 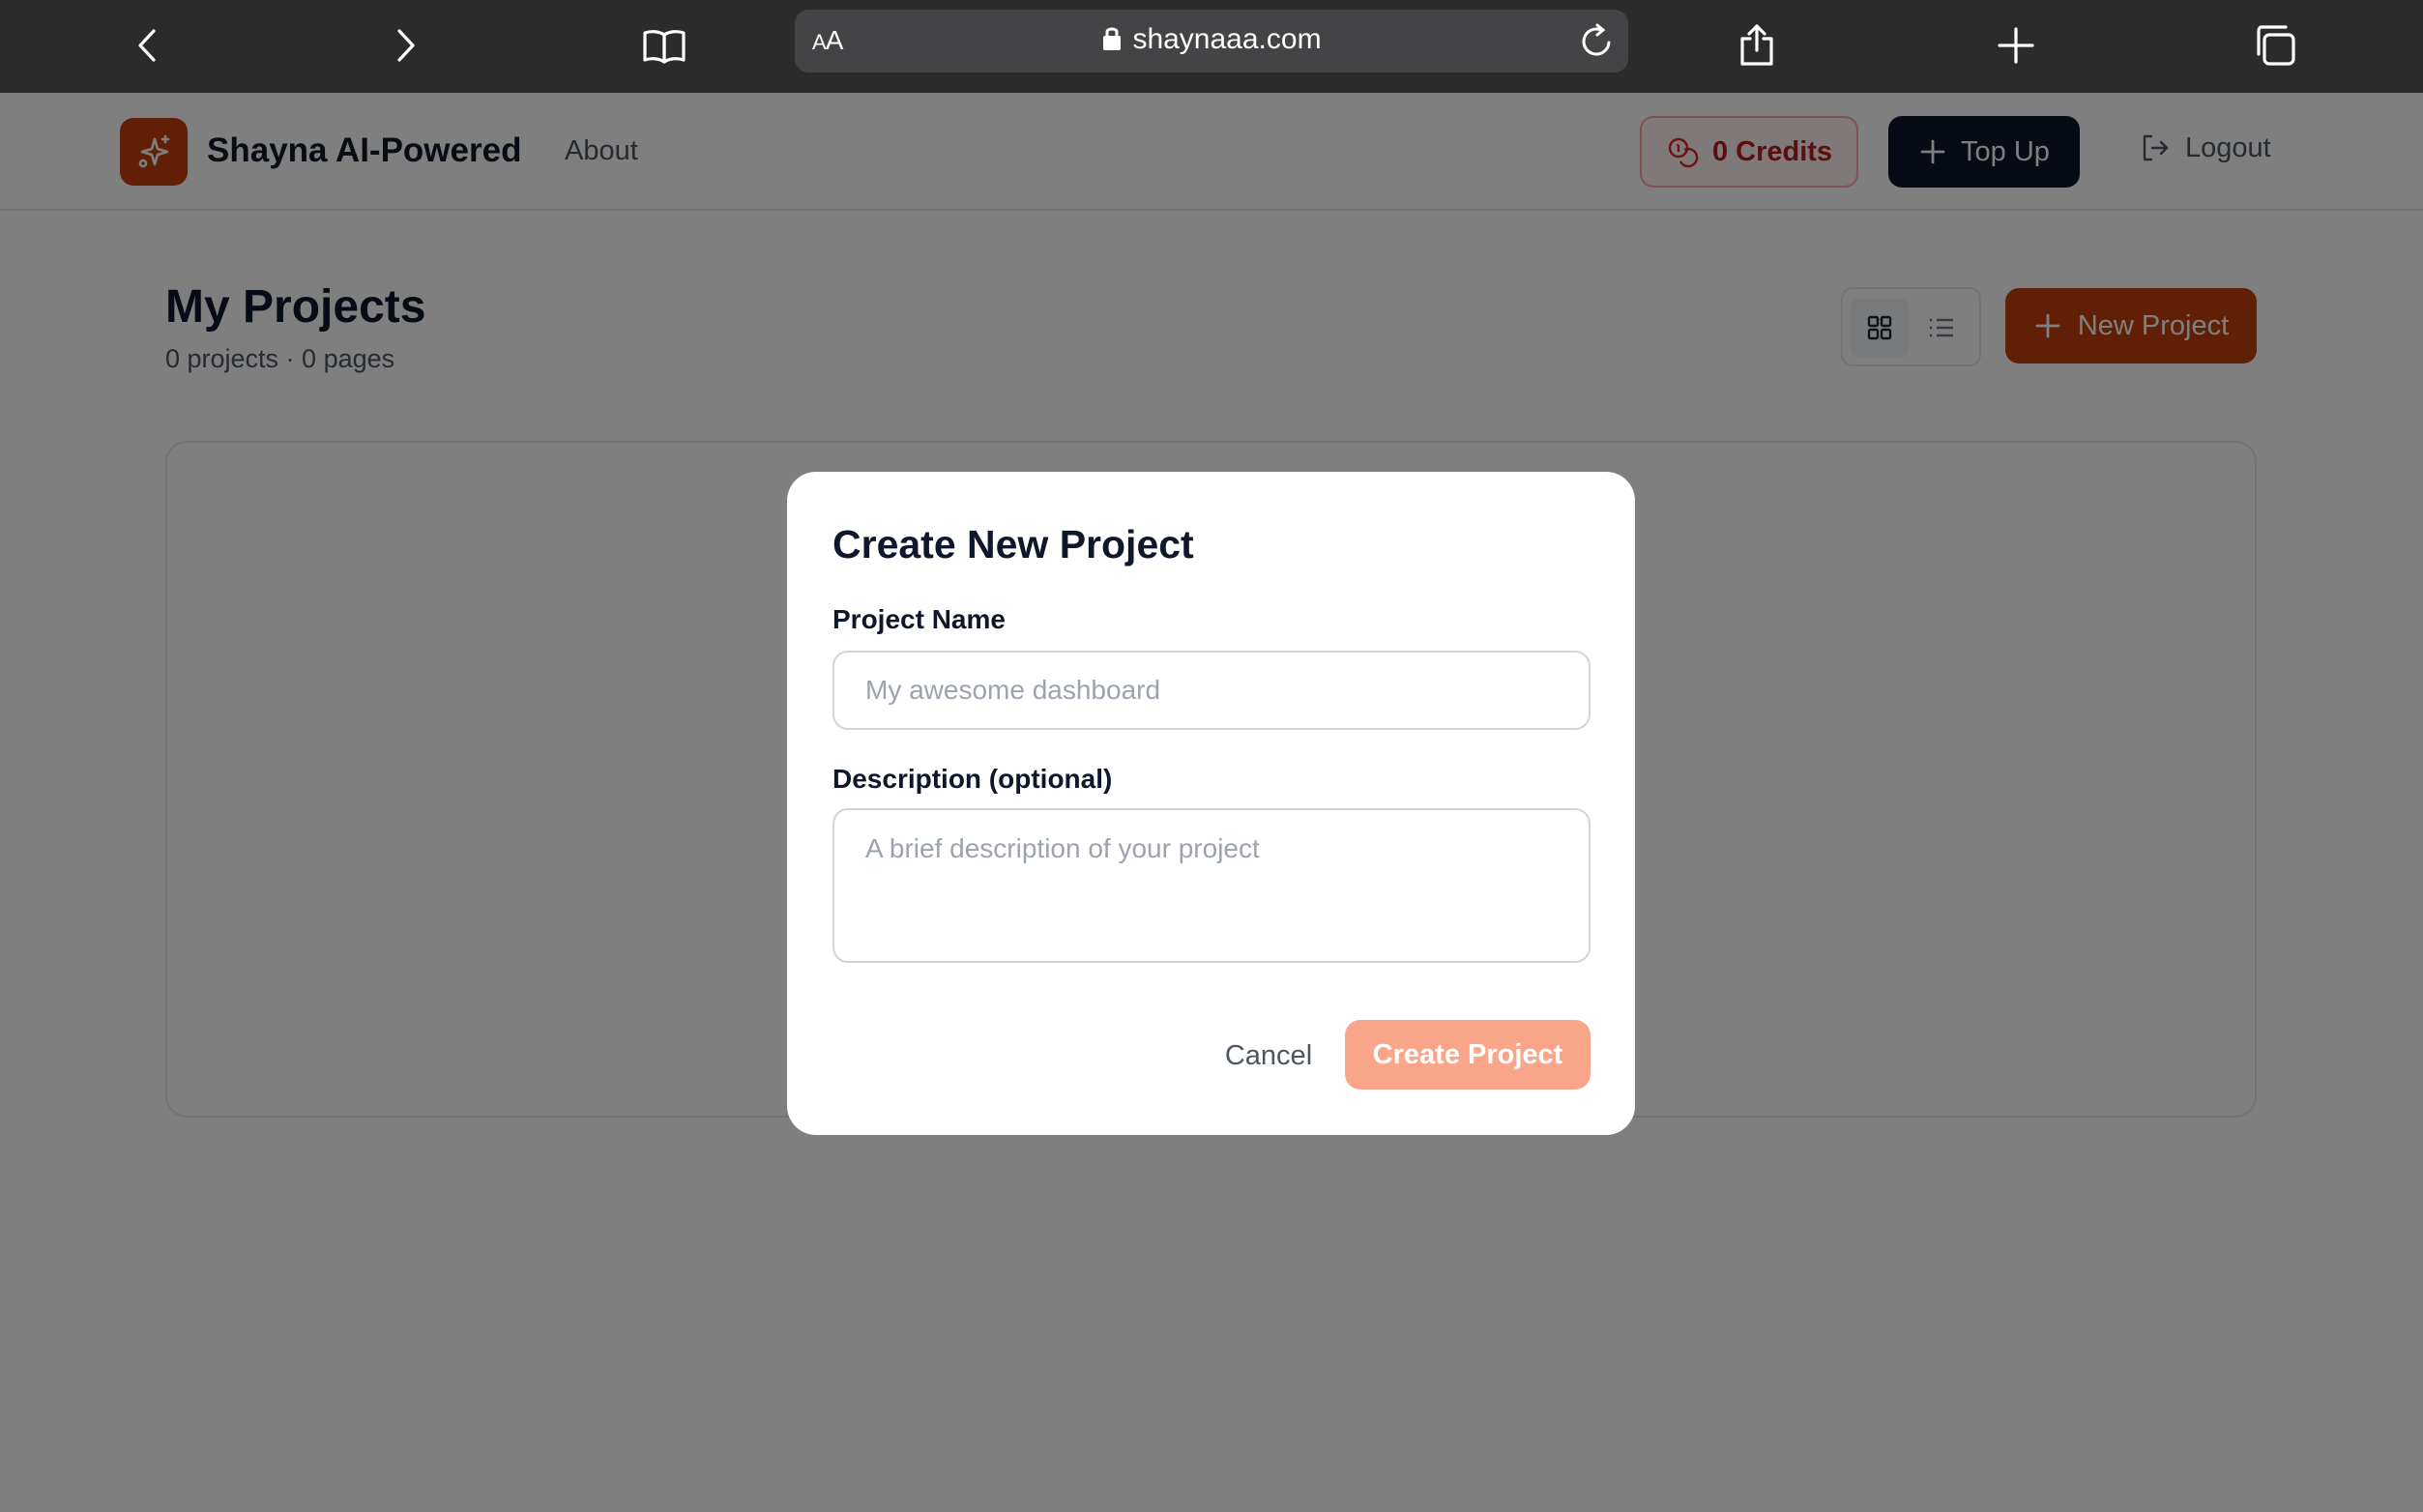 What do you see at coordinates (664, 45) in the screenshot?
I see `book-icon` at bounding box center [664, 45].